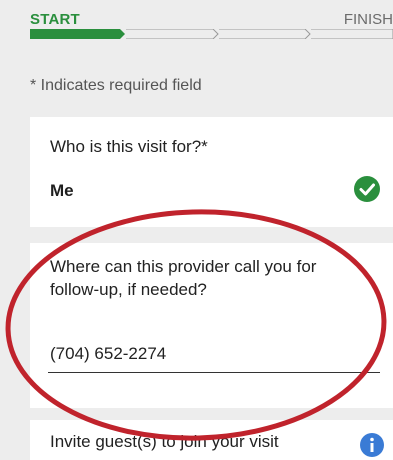 This screenshot has height=460, width=393. I want to click on visit-for-answer: Me, so click(62, 191).